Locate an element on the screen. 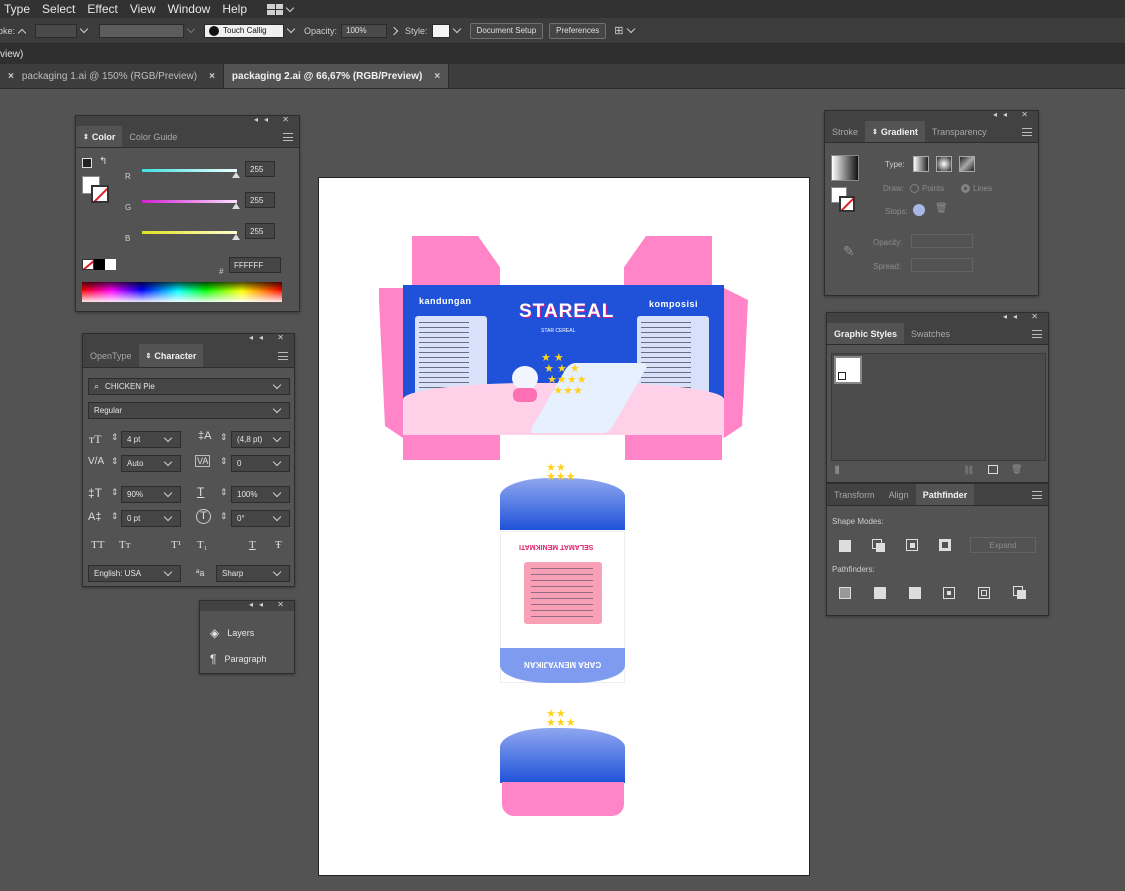 This screenshot has height=891, width=1125. exclude-icon is located at coordinates (945, 545).